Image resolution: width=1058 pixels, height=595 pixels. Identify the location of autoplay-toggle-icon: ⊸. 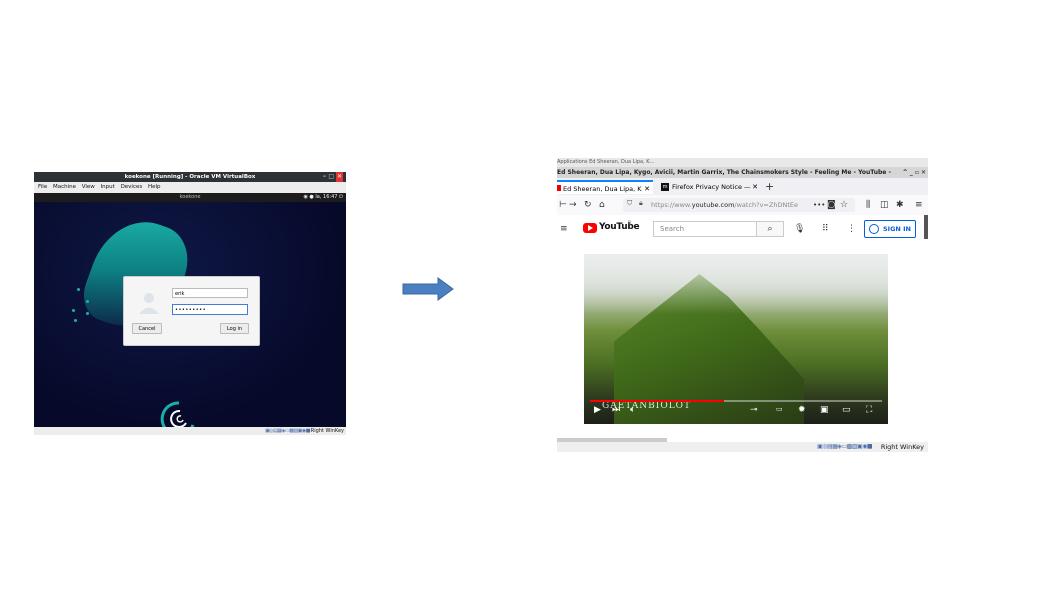
(754, 410).